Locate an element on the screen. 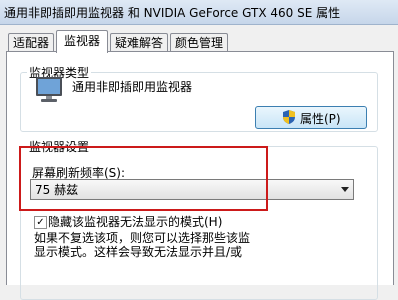 The width and height of the screenshot is (398, 300). monitor-name: 通用非即插即用监视器 is located at coordinates (132, 87).